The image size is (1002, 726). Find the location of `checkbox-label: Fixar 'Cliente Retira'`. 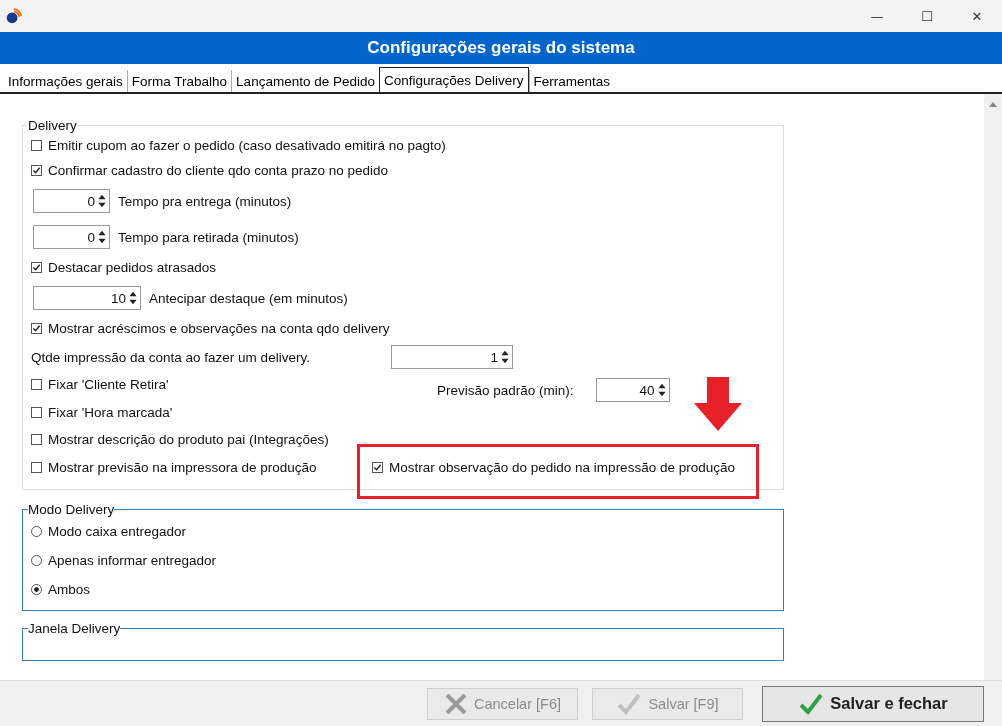

checkbox-label: Fixar 'Cliente Retira' is located at coordinates (108, 385).